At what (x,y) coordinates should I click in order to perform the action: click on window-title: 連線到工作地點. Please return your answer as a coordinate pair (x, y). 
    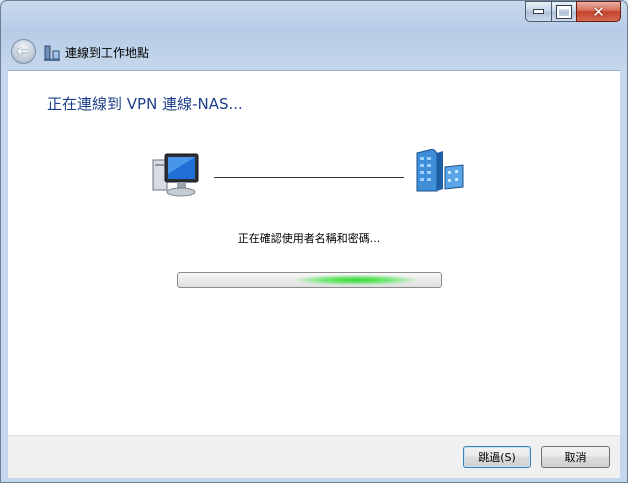
    Looking at the image, I should click on (107, 53).